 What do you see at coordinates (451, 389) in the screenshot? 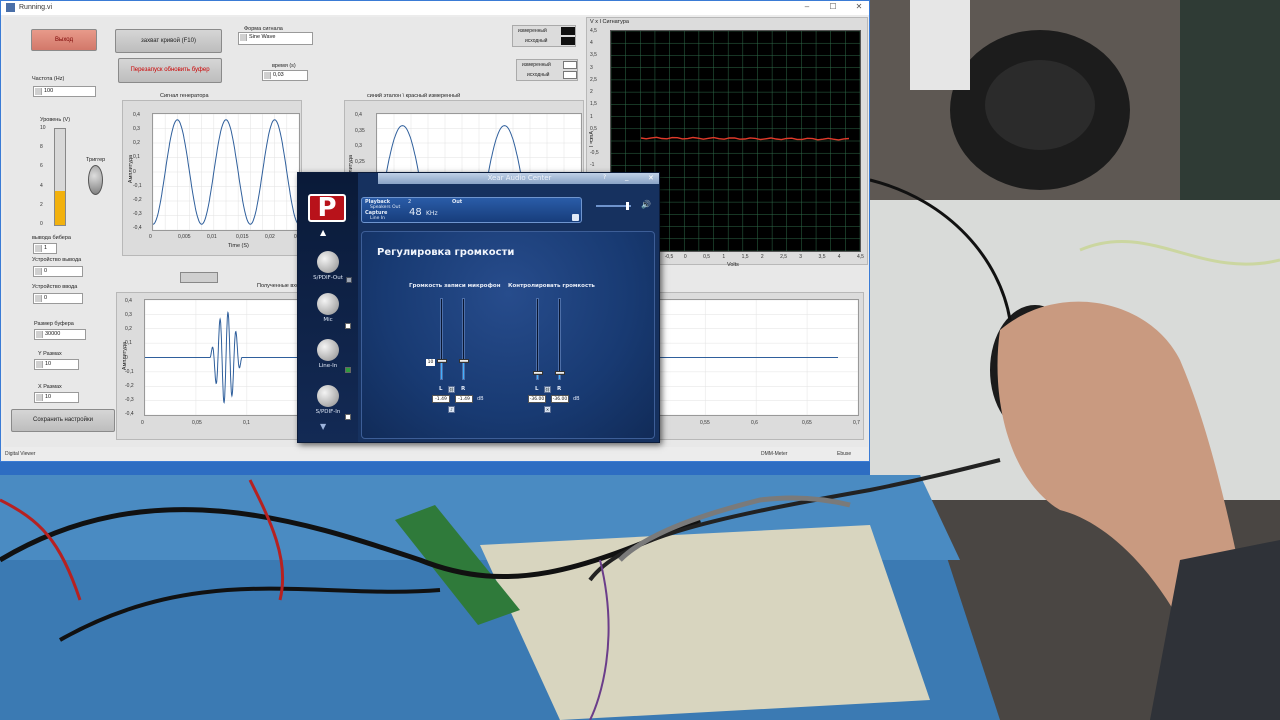
I see `record-link-icon: ⛓` at bounding box center [451, 389].